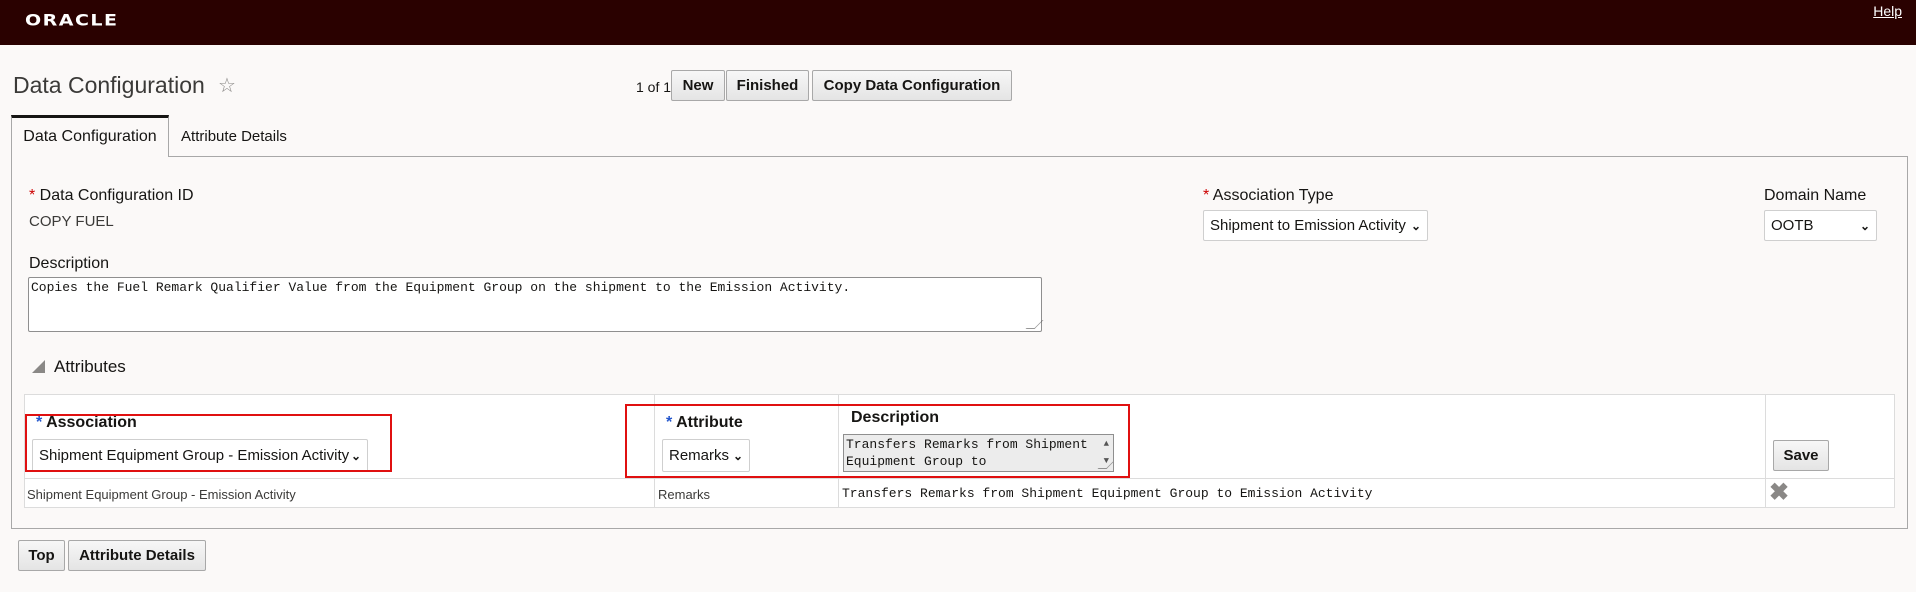 This screenshot has height=592, width=1916. What do you see at coordinates (1792, 225) in the screenshot?
I see `domain-name-value: OOTB` at bounding box center [1792, 225].